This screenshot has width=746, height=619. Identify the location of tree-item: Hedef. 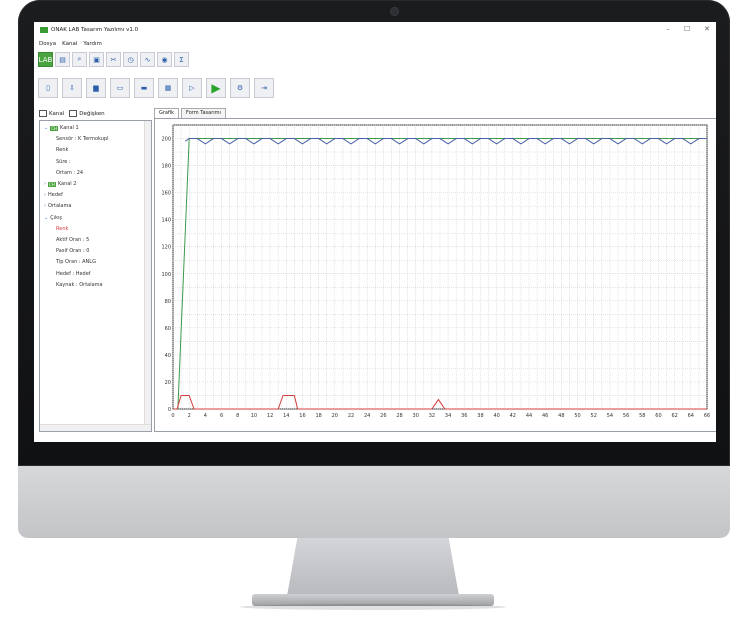
(73, 274).